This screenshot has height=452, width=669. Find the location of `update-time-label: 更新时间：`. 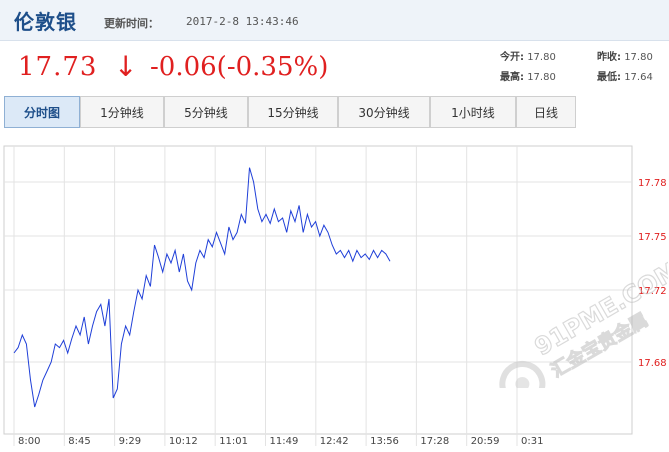

update-time-label: 更新时间： is located at coordinates (131, 23).